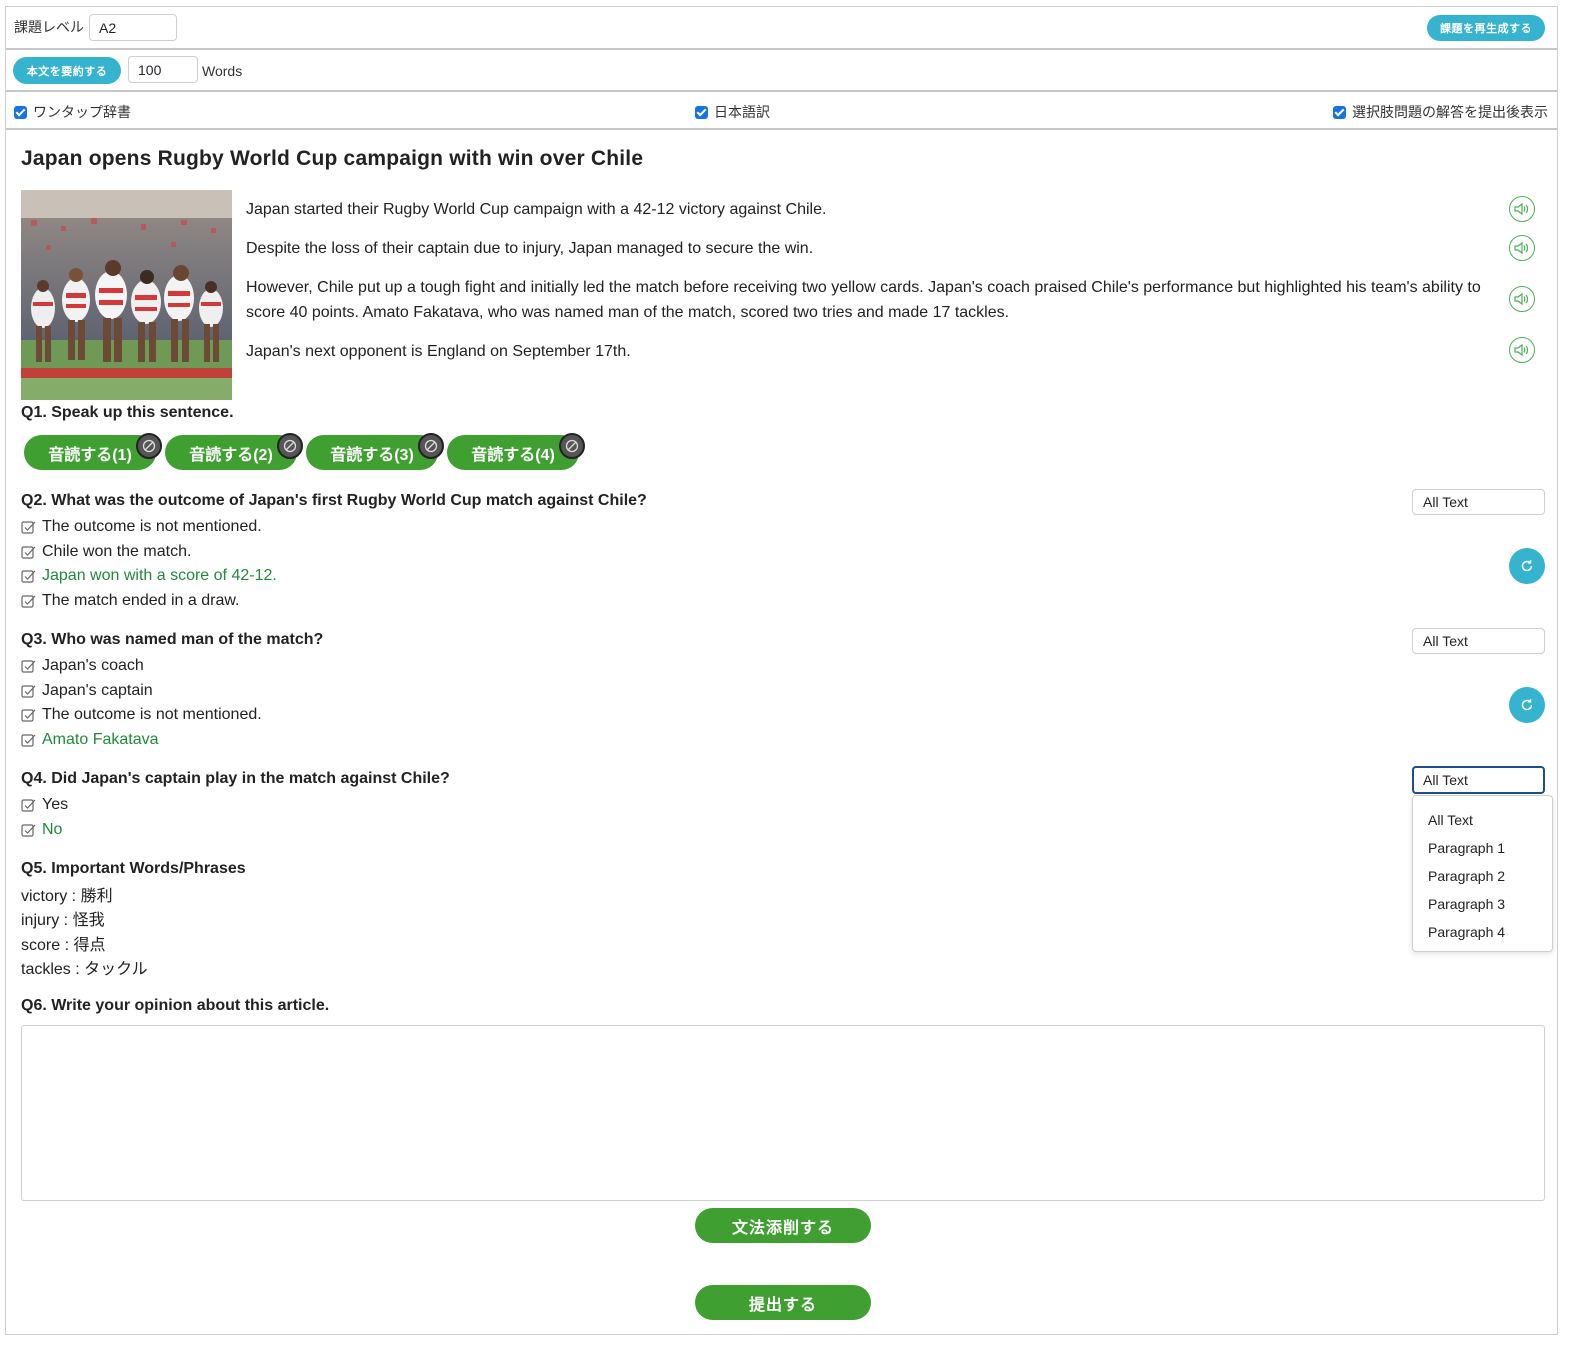 This screenshot has width=1571, height=1350. What do you see at coordinates (1482, 932) in the screenshot?
I see `dropdown-option-paragraph-4: Paragraph 4` at bounding box center [1482, 932].